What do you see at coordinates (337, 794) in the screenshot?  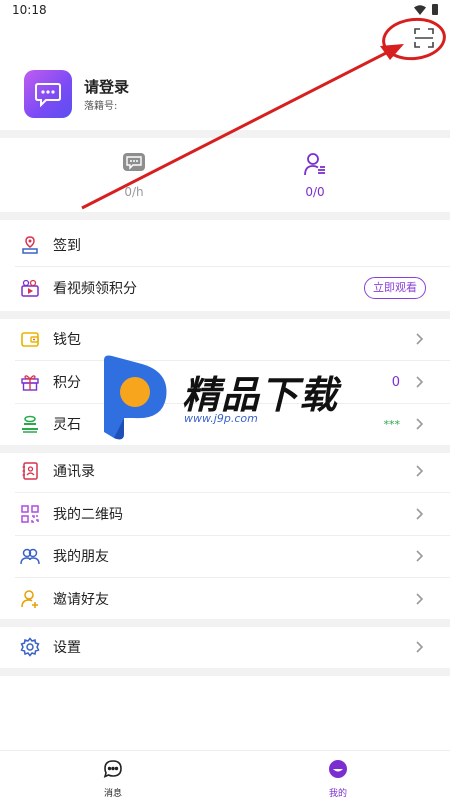 I see `tab-label: 我的` at bounding box center [337, 794].